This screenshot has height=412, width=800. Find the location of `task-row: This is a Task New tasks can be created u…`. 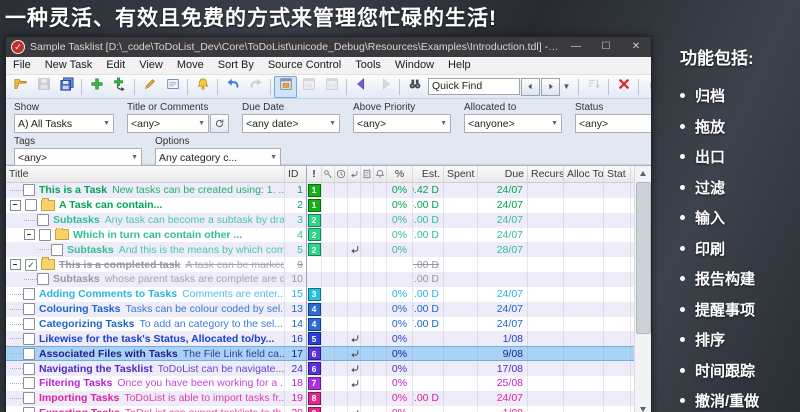

task-row: This is a Task New tasks can be created u… is located at coordinates (320, 190).